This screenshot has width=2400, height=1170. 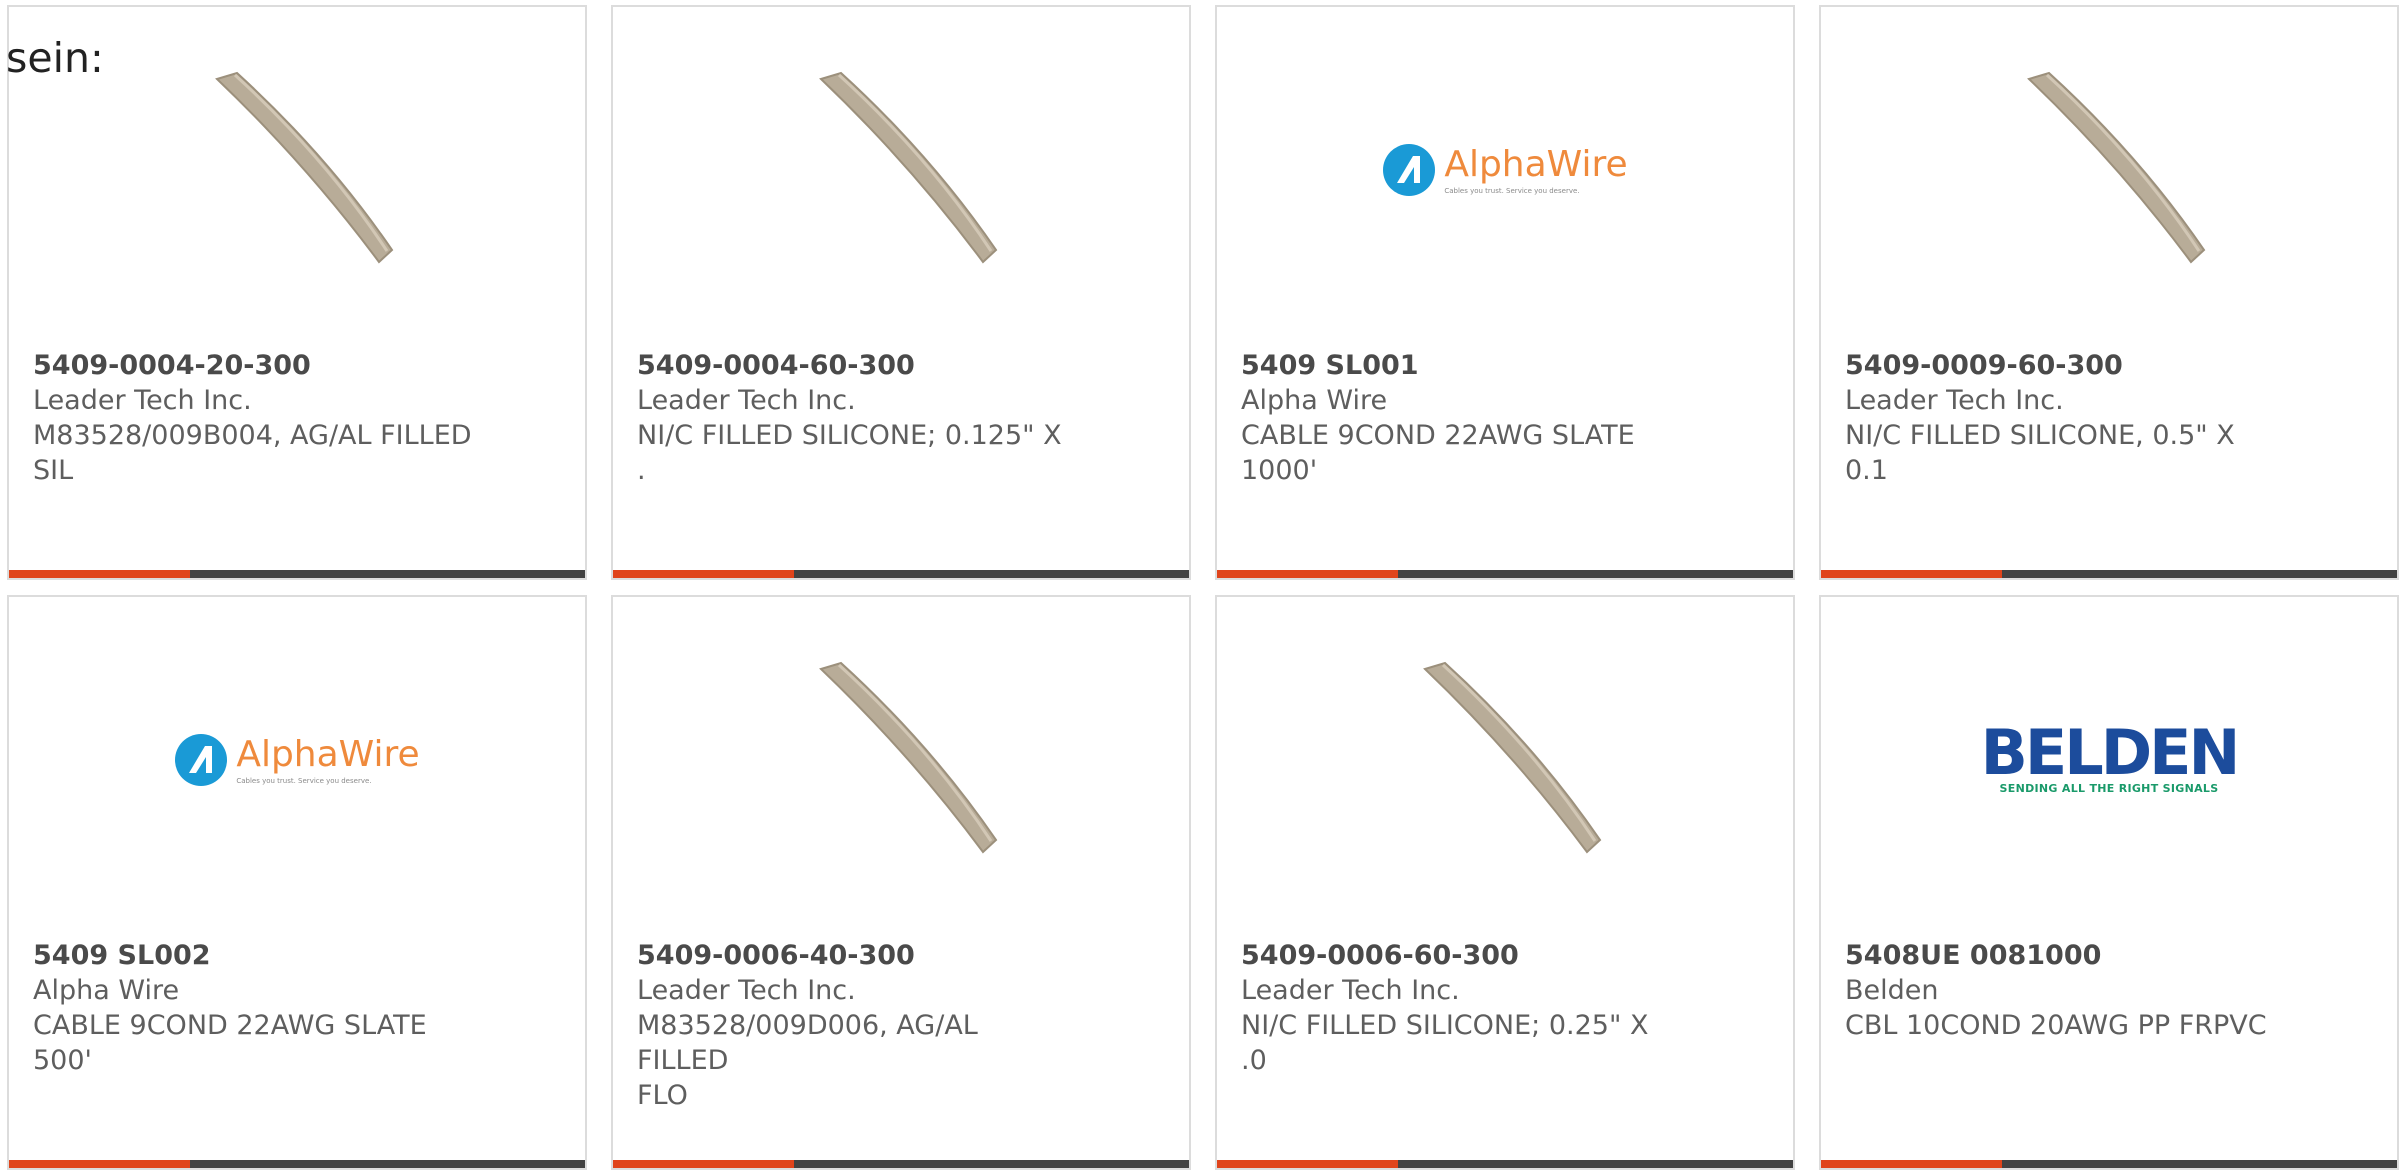 What do you see at coordinates (55, 58) in the screenshot?
I see `intro-text: sein:` at bounding box center [55, 58].